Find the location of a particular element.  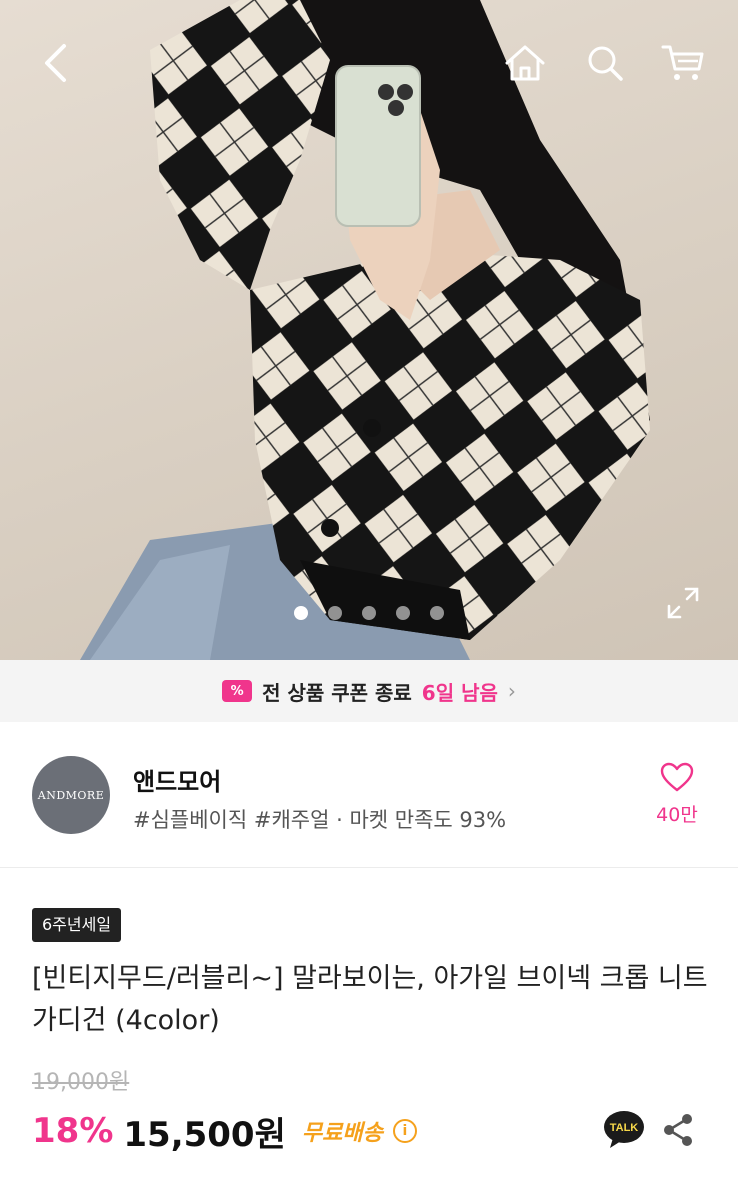

share-icon is located at coordinates (678, 1130).